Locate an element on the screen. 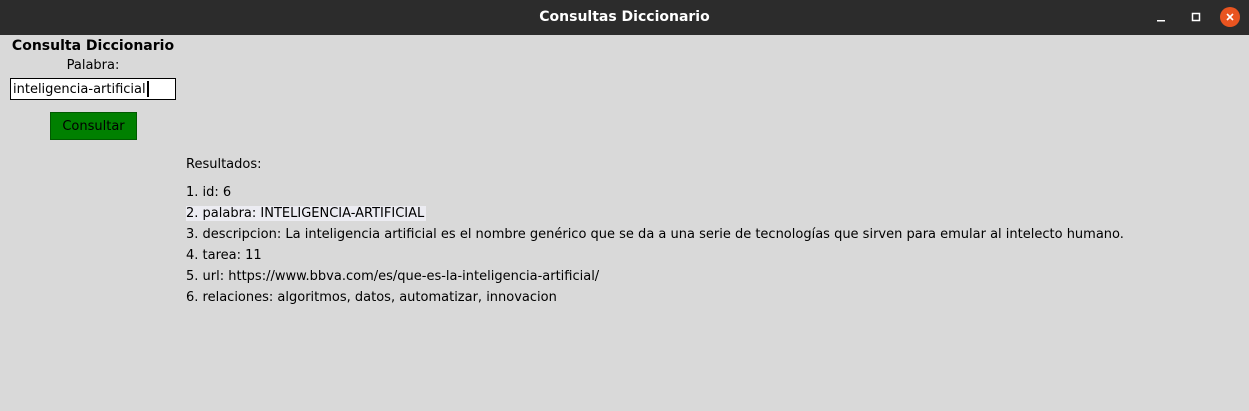  minimize-button is located at coordinates (1161, 17).